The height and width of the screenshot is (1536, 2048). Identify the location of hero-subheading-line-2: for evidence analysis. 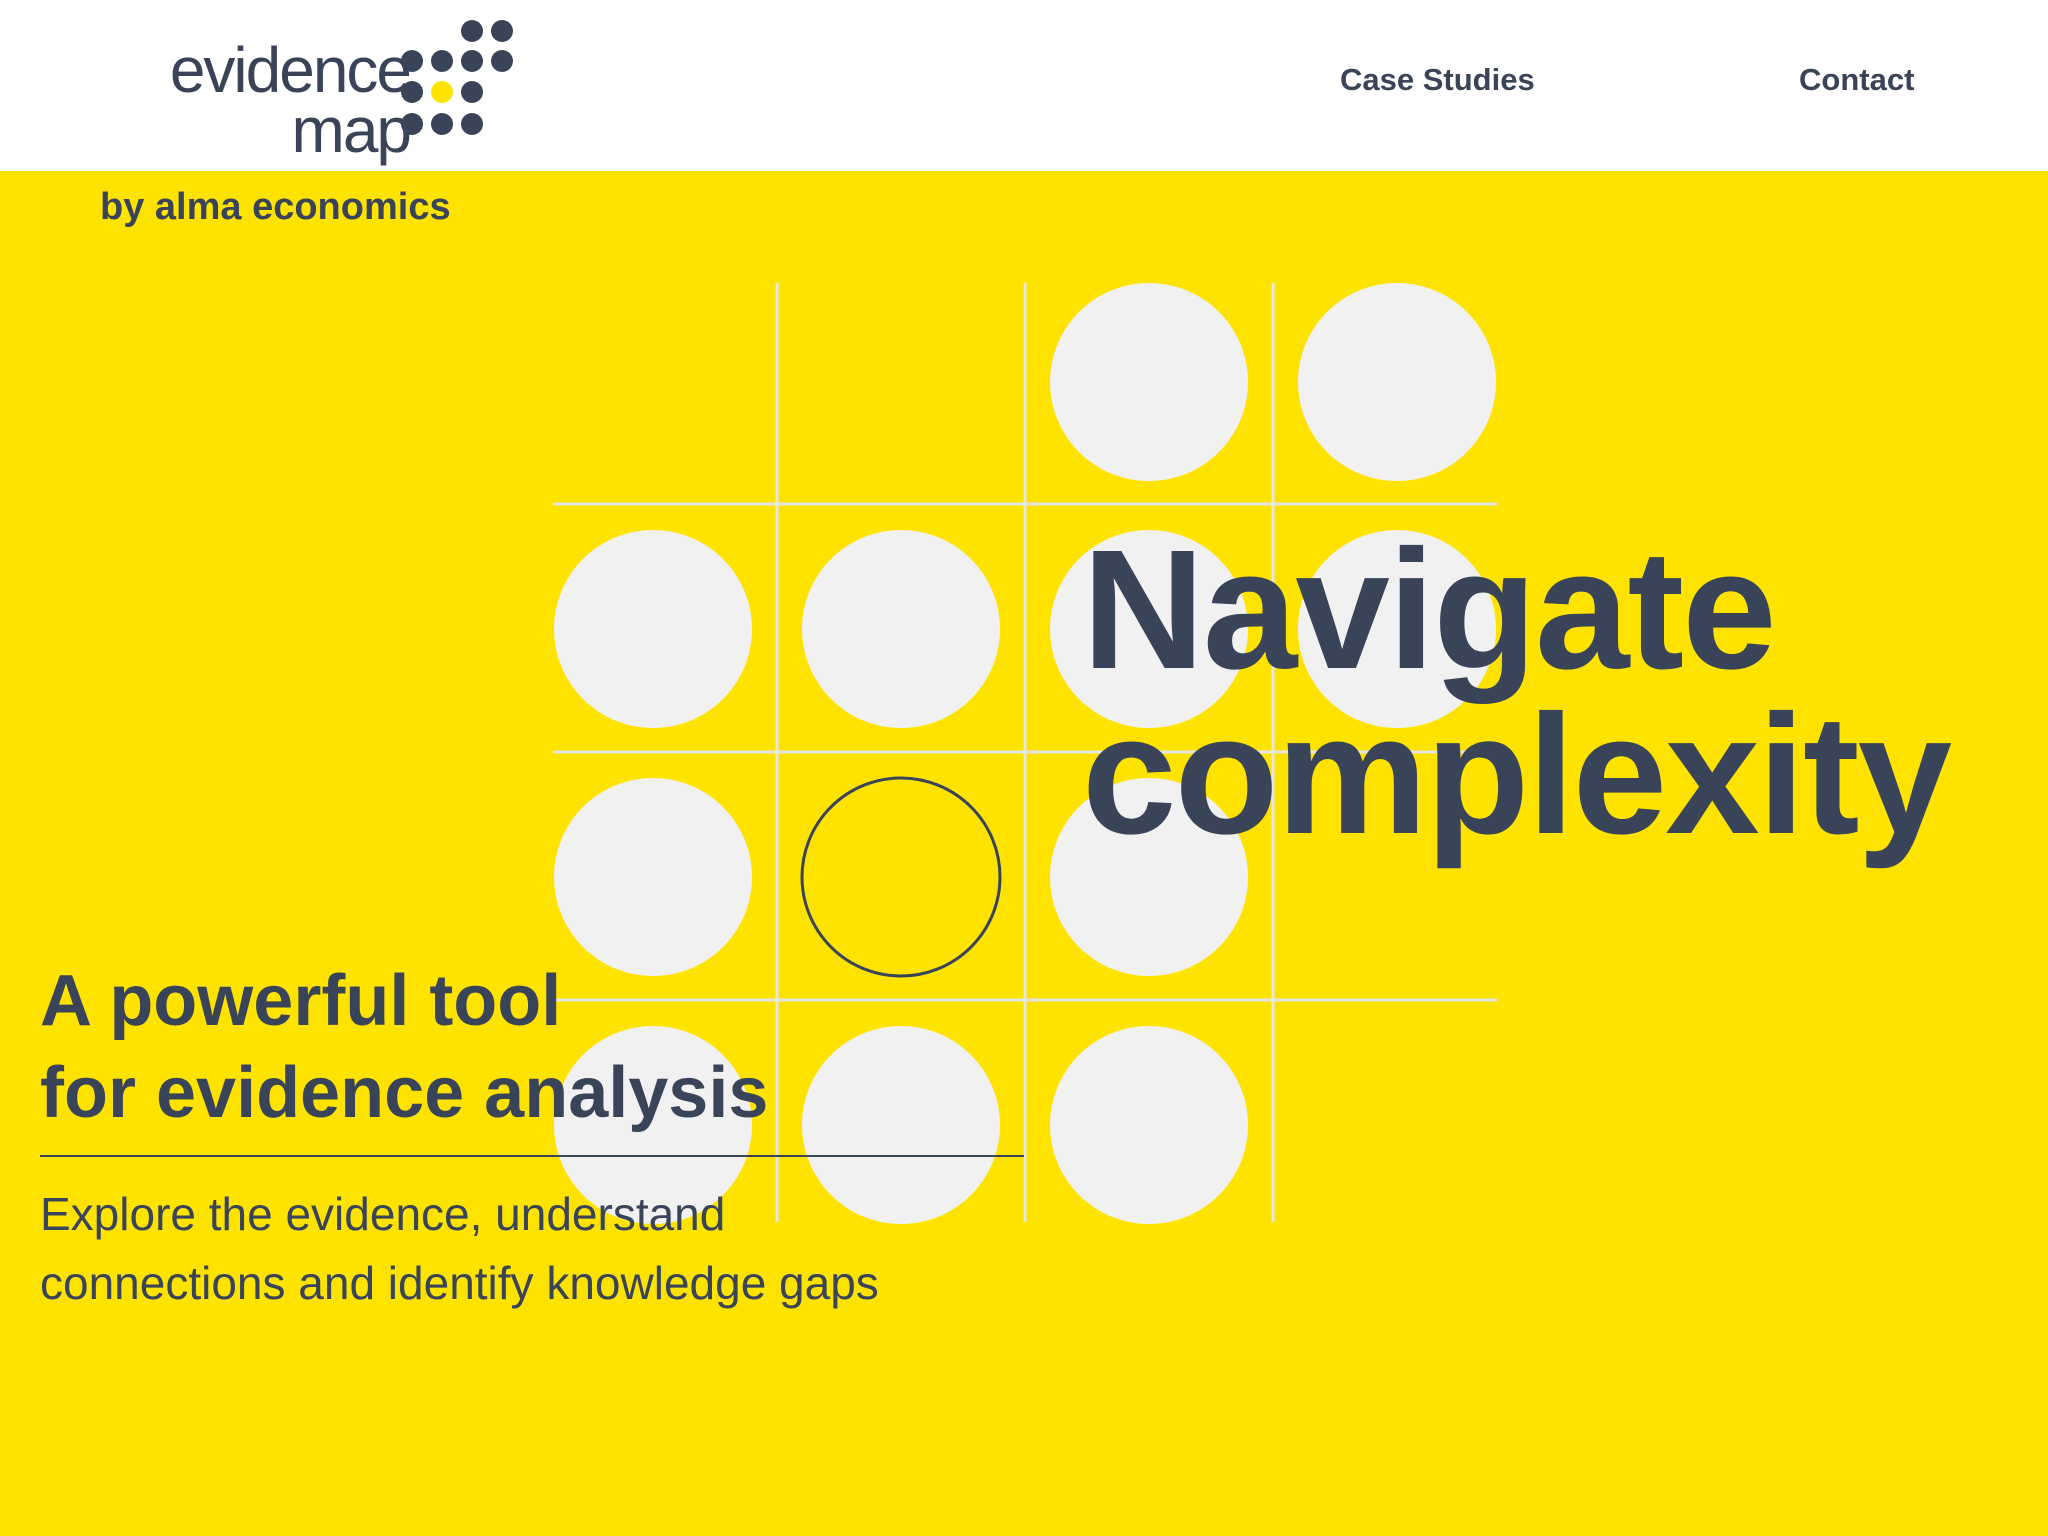
(404, 1093).